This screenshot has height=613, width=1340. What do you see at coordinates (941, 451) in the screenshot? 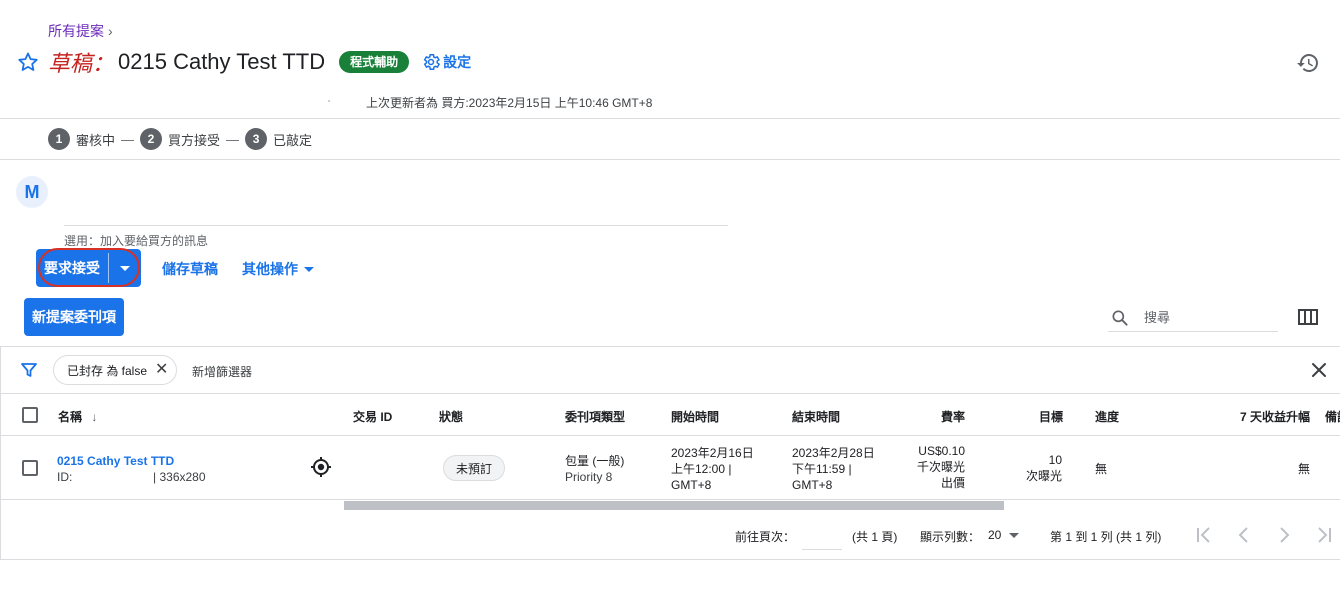
I see `rate-value: US$0.10` at bounding box center [941, 451].